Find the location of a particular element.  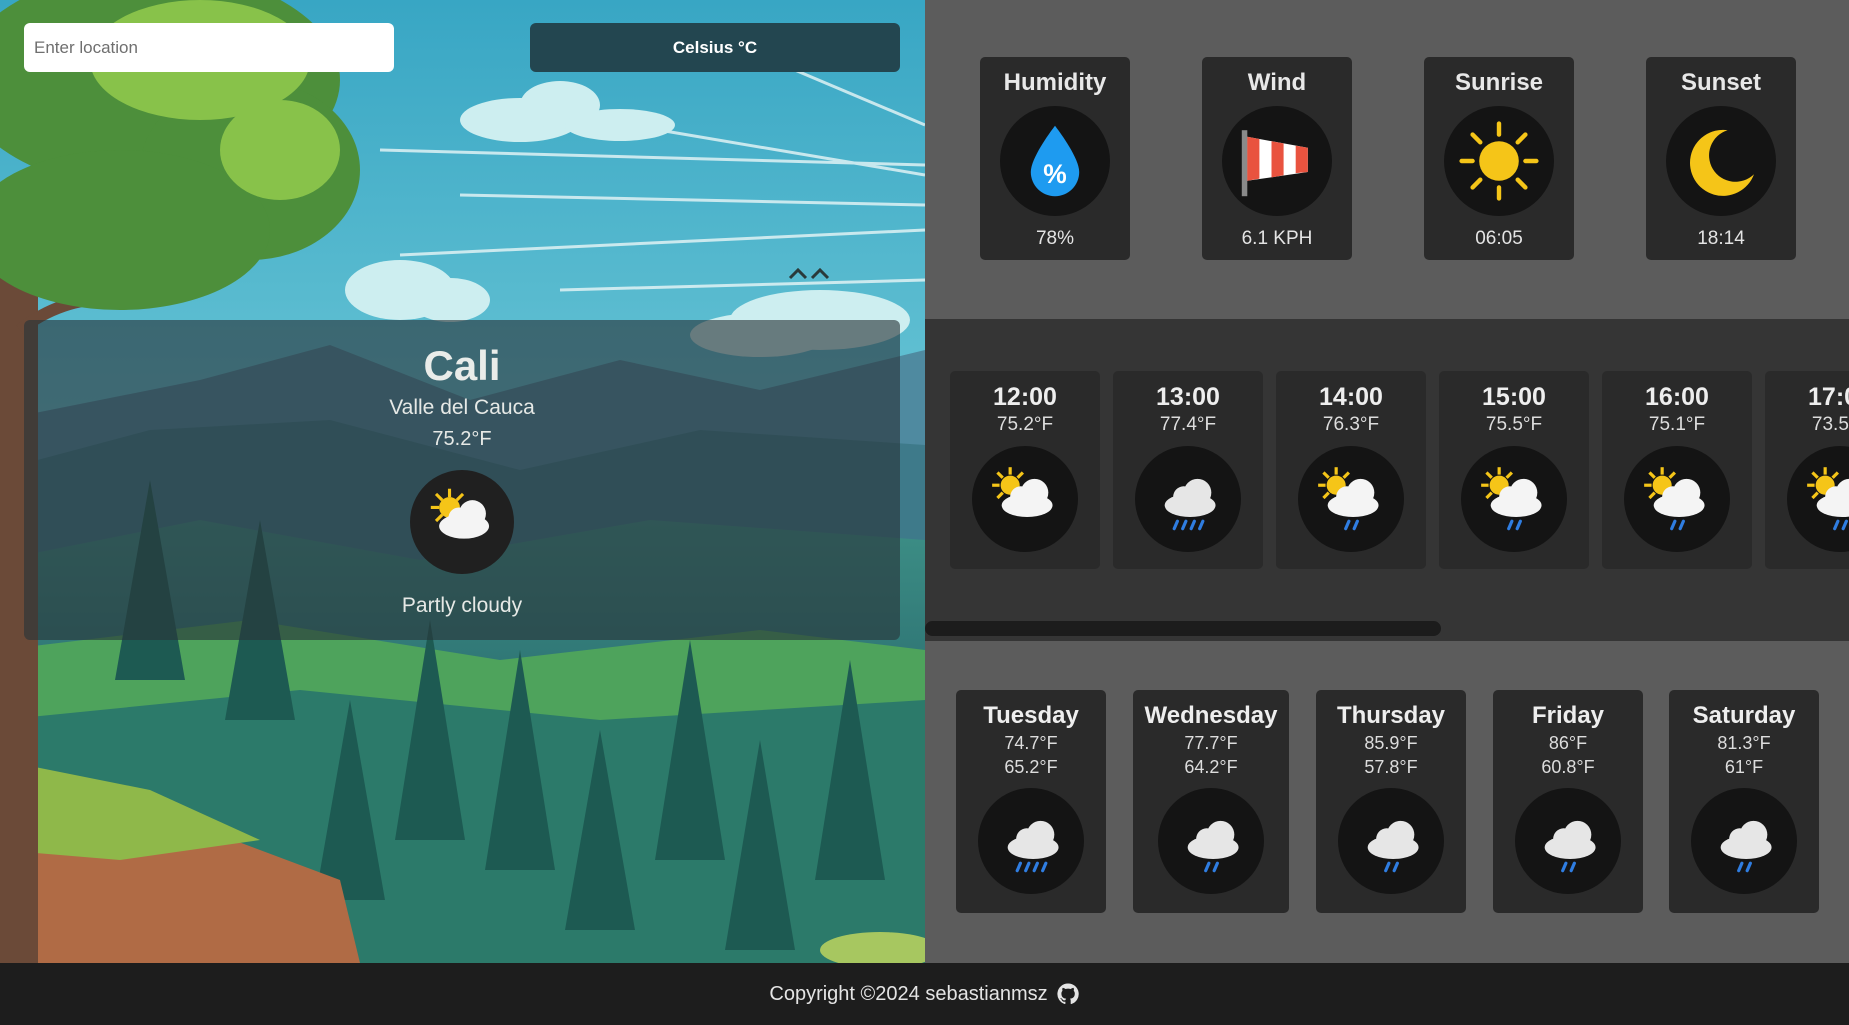

location-search-input is located at coordinates (209, 47).